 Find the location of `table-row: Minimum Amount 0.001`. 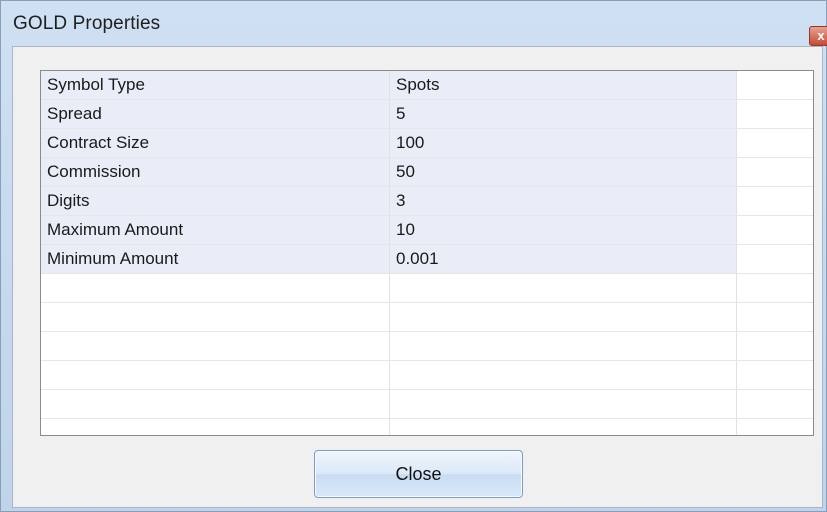

table-row: Minimum Amount 0.001 is located at coordinates (427, 259).